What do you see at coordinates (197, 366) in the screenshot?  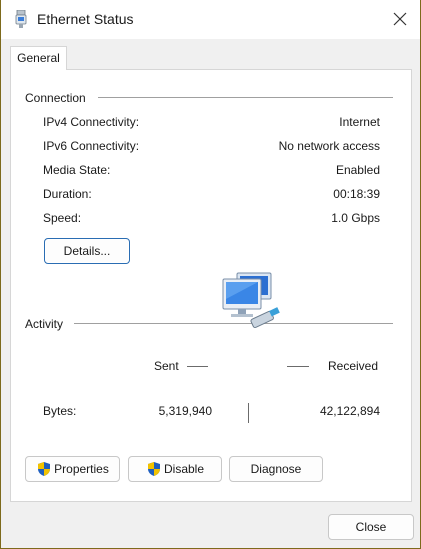 I see `sent-line` at bounding box center [197, 366].